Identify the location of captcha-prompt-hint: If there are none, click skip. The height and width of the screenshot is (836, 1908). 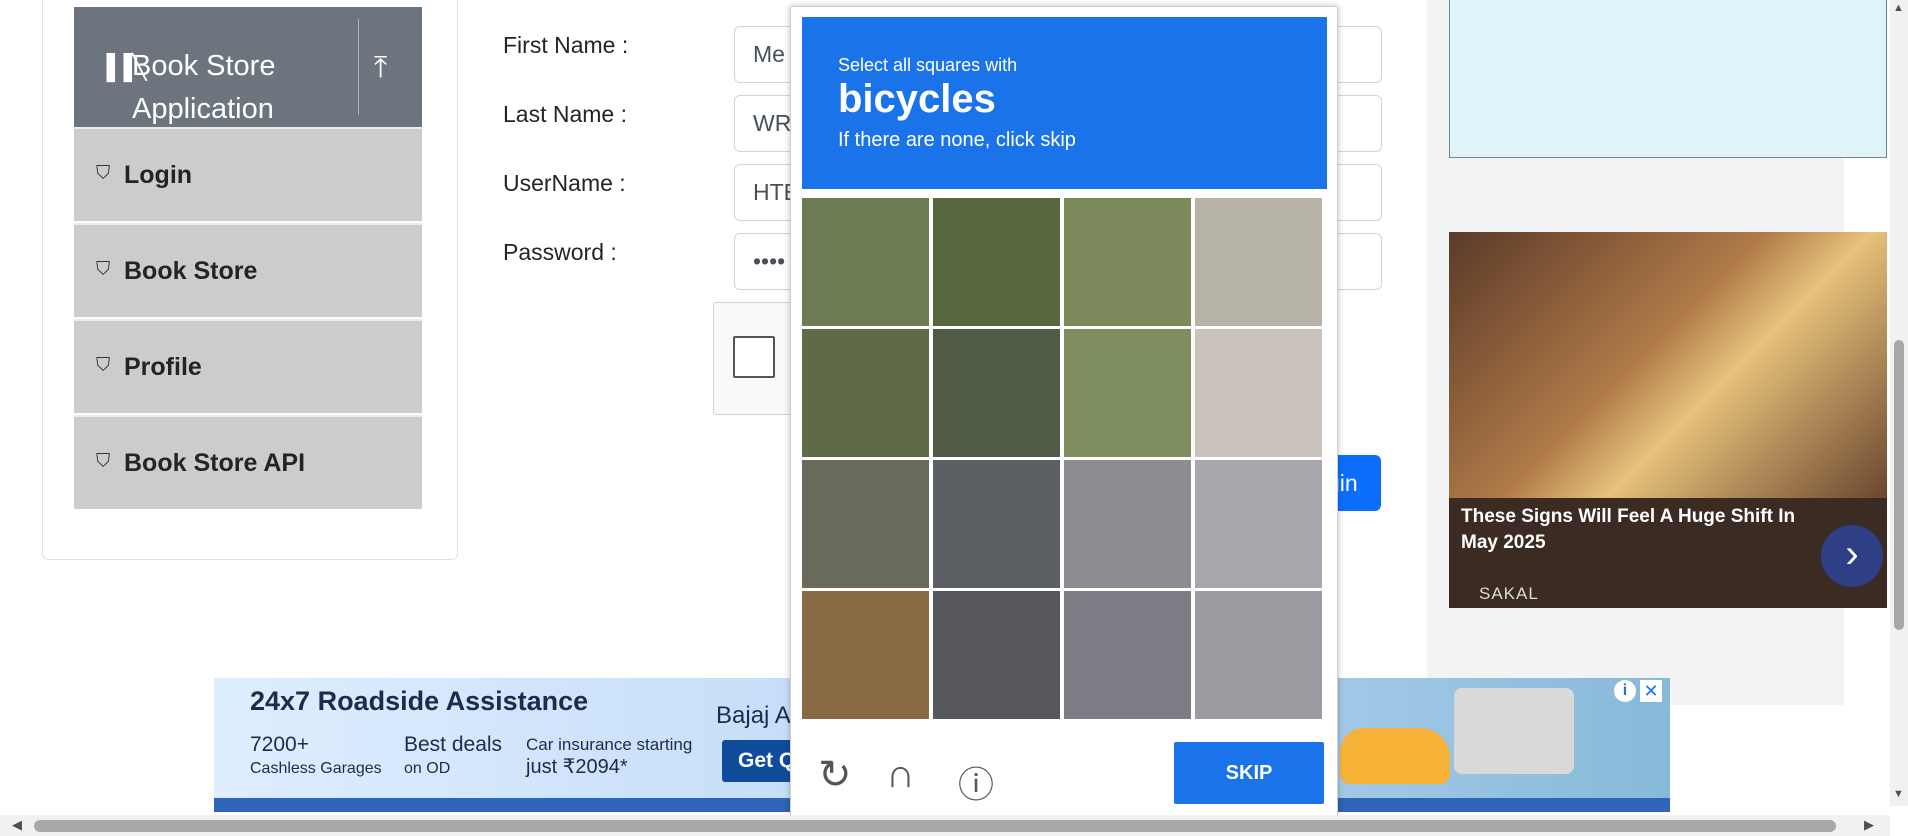
(957, 140).